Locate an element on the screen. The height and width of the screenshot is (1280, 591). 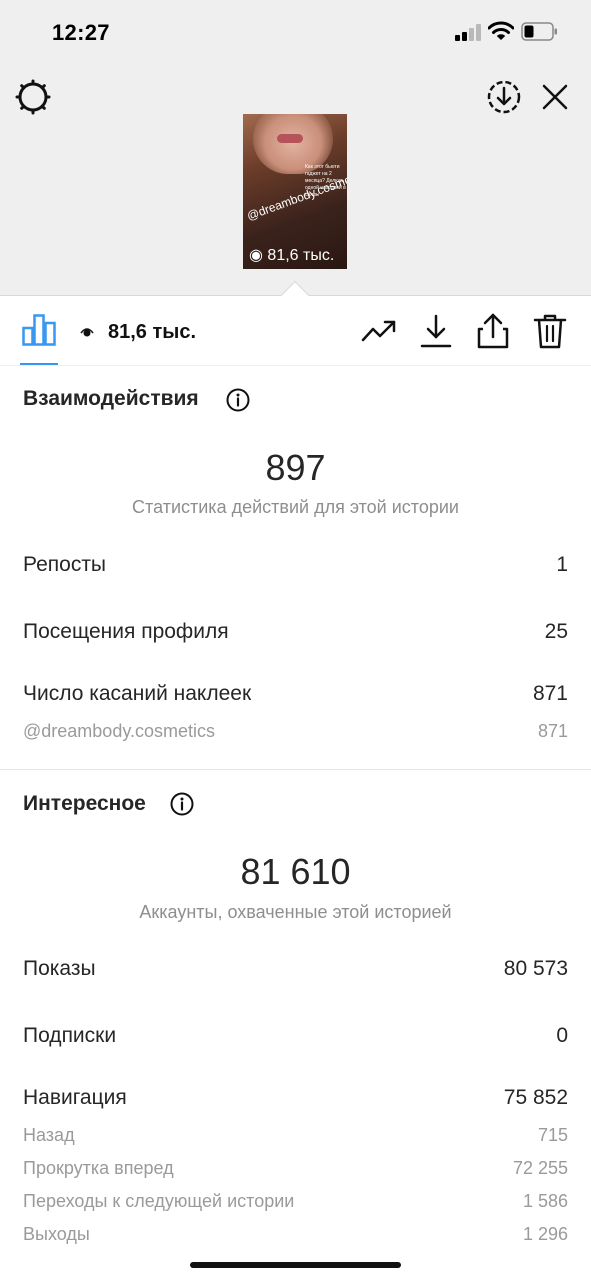
navigation-value: 75 852 is located at coordinates (535, 1097).